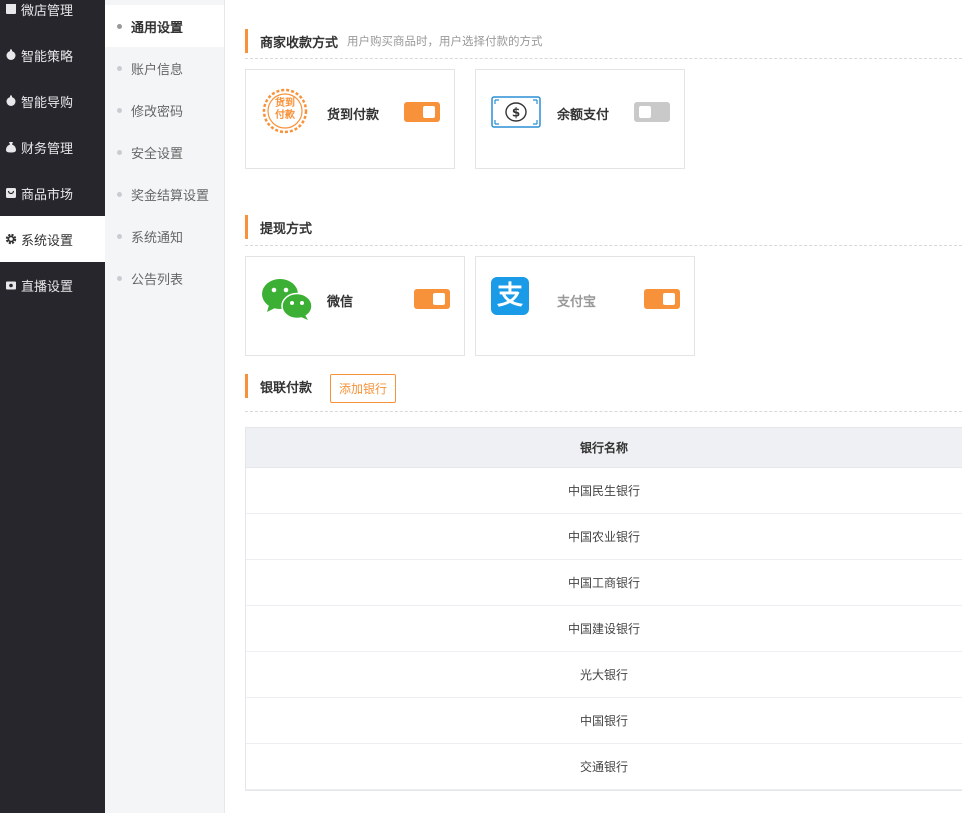  Describe the element at coordinates (363, 388) in the screenshot. I see `add-bank-button: 添加银行` at that location.